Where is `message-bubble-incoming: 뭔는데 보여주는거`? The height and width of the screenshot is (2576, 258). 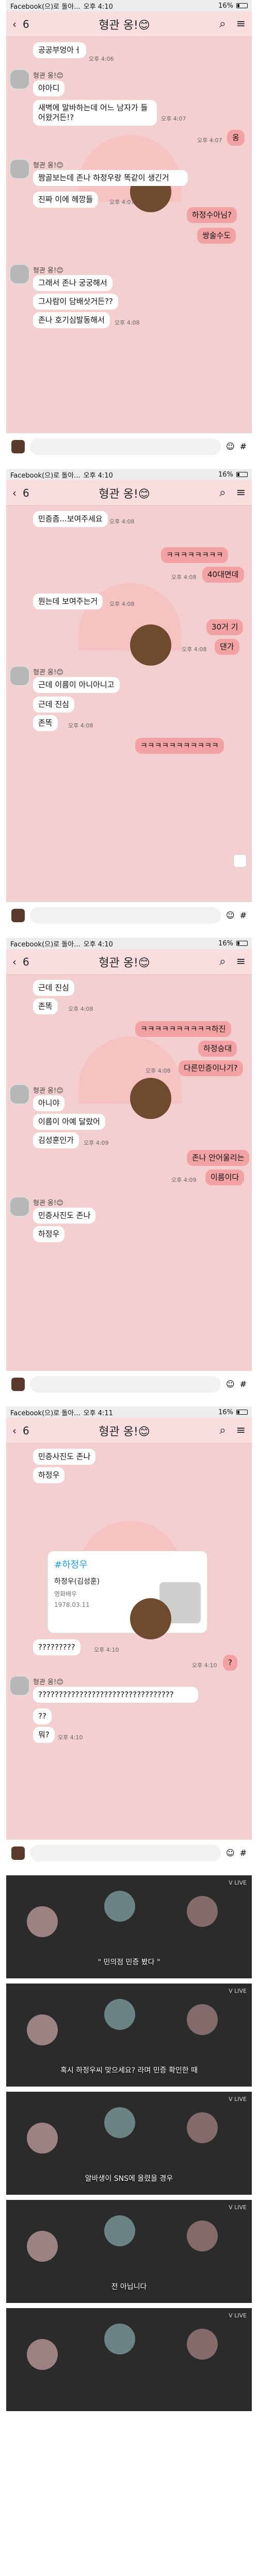 message-bubble-incoming: 뭔는데 보여주는거 is located at coordinates (68, 601).